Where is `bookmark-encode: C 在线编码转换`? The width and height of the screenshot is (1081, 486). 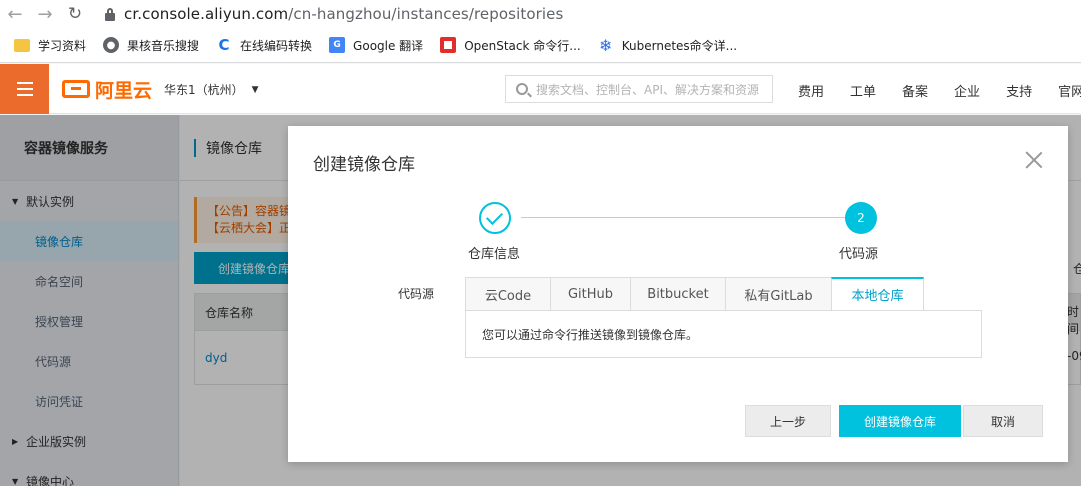
bookmark-encode: C 在线编码转换 is located at coordinates (264, 45).